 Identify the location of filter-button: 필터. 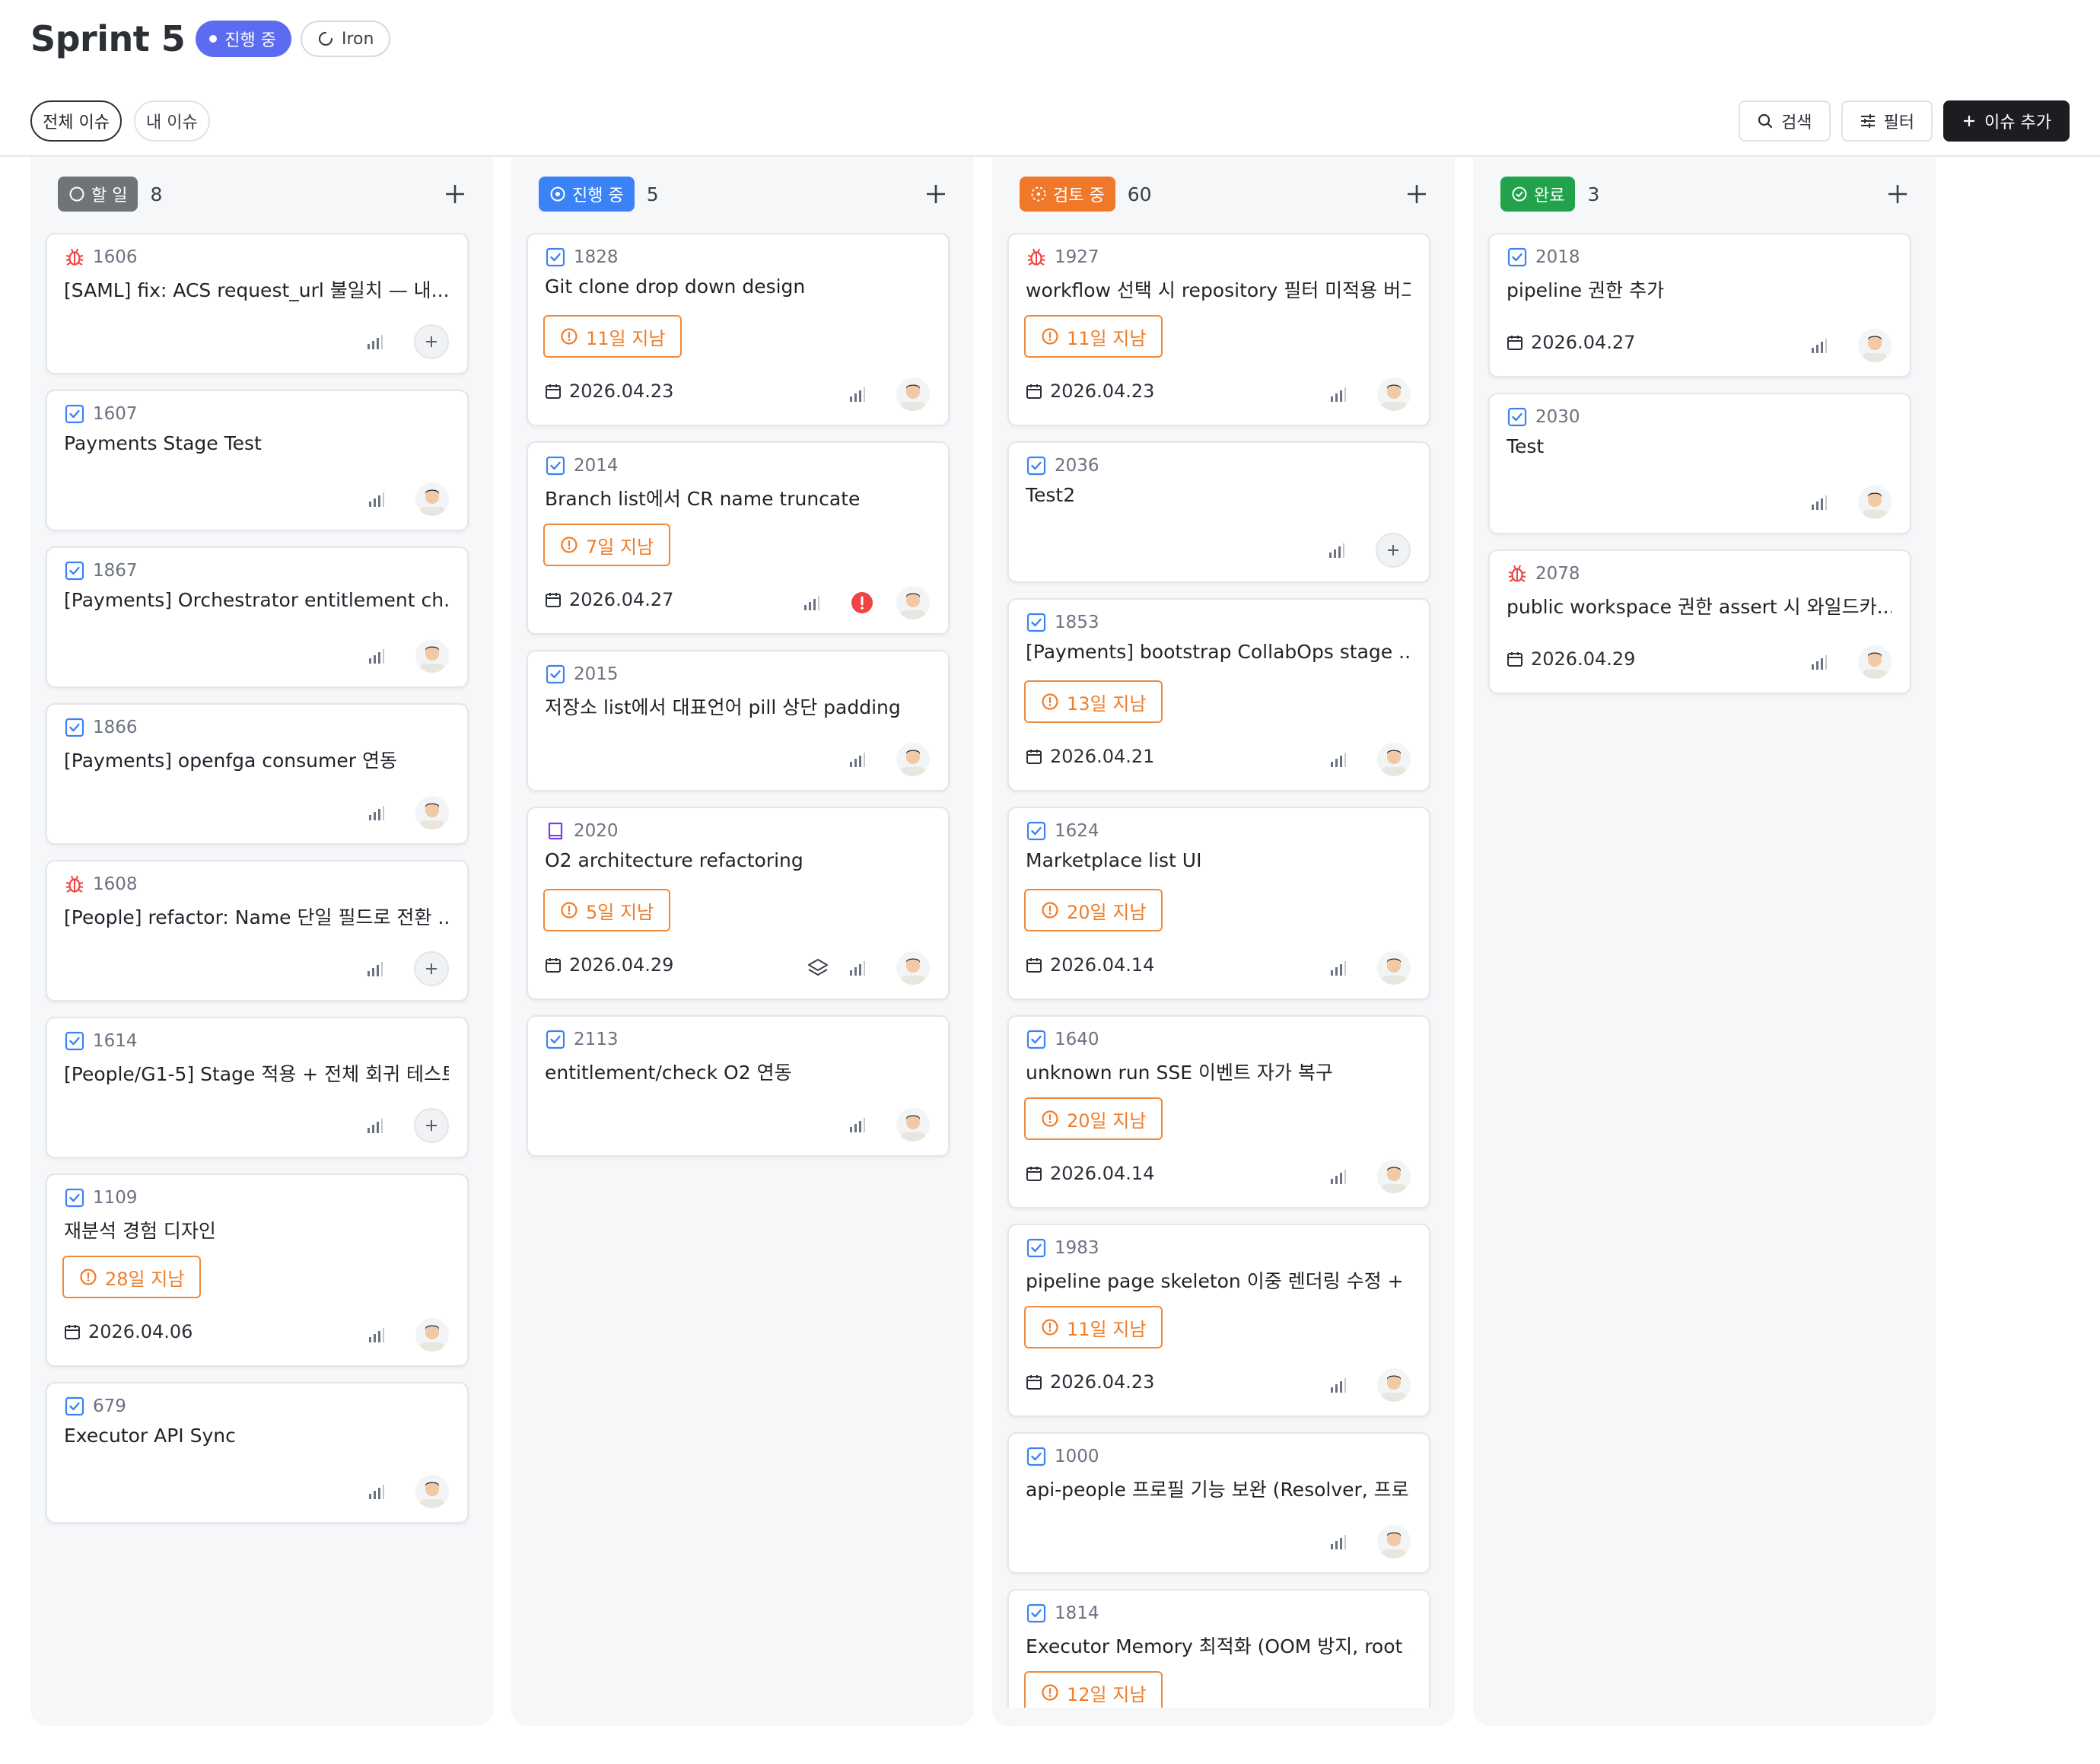
(1887, 121).